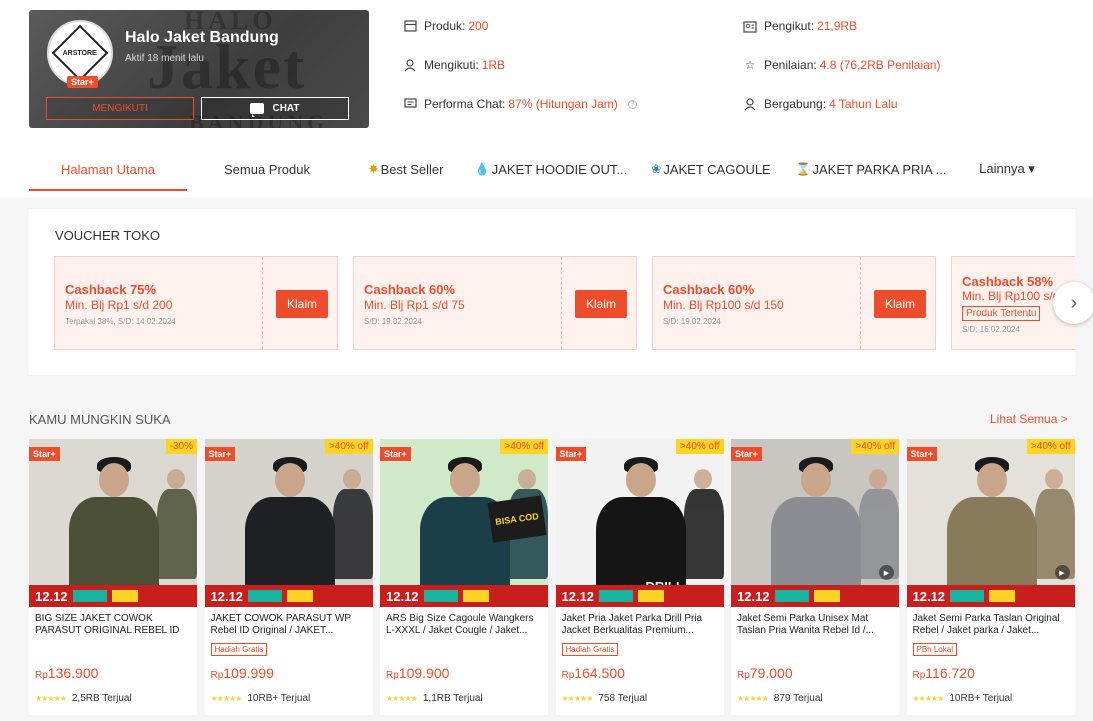 The image size is (1093, 721). What do you see at coordinates (452, 698) in the screenshot?
I see `sold-count: 1,1RB Terjual` at bounding box center [452, 698].